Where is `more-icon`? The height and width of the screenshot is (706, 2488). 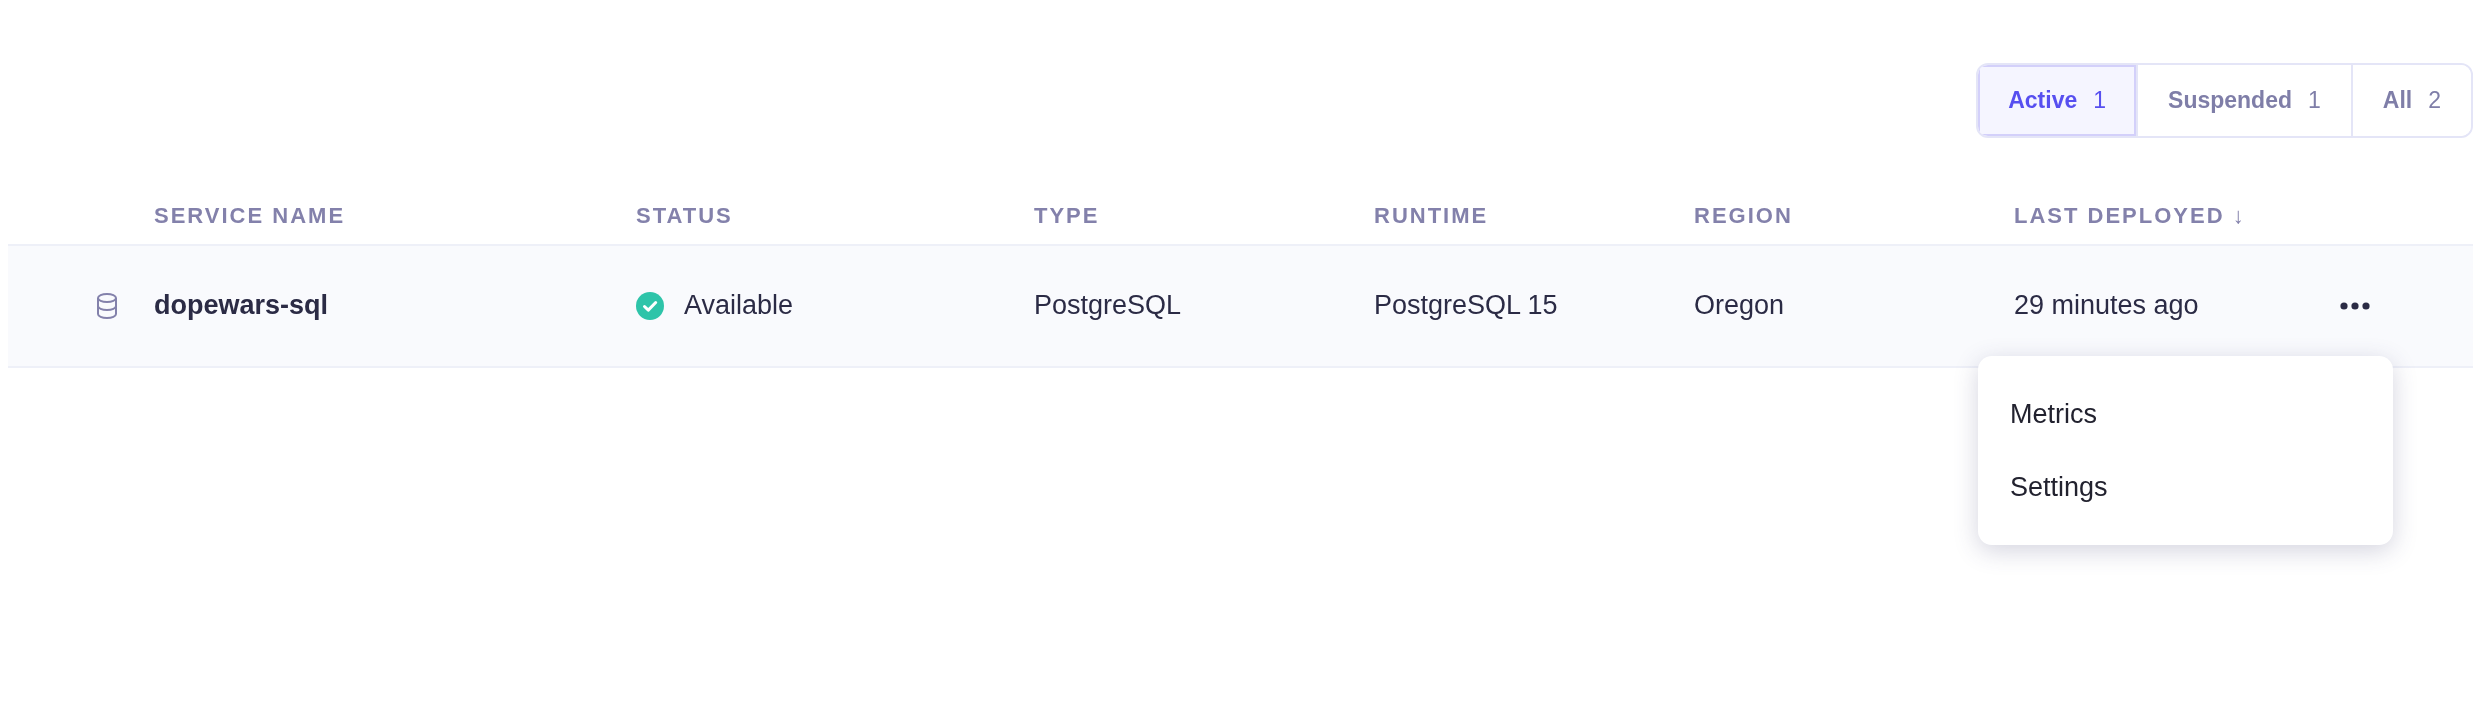 more-icon is located at coordinates (2355, 305).